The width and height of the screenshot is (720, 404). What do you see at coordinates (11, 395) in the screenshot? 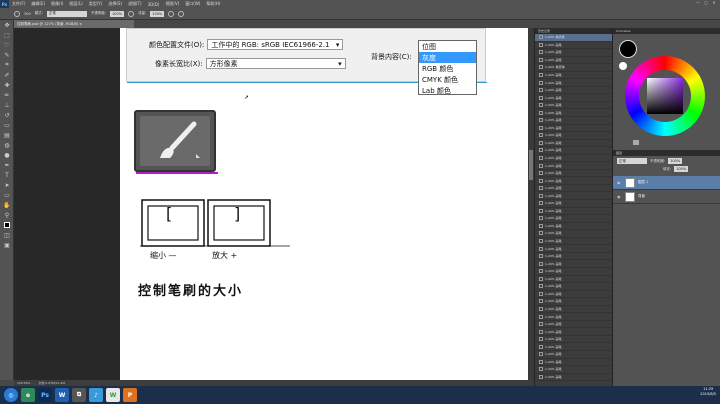
I see `start-button: ◎` at bounding box center [11, 395].